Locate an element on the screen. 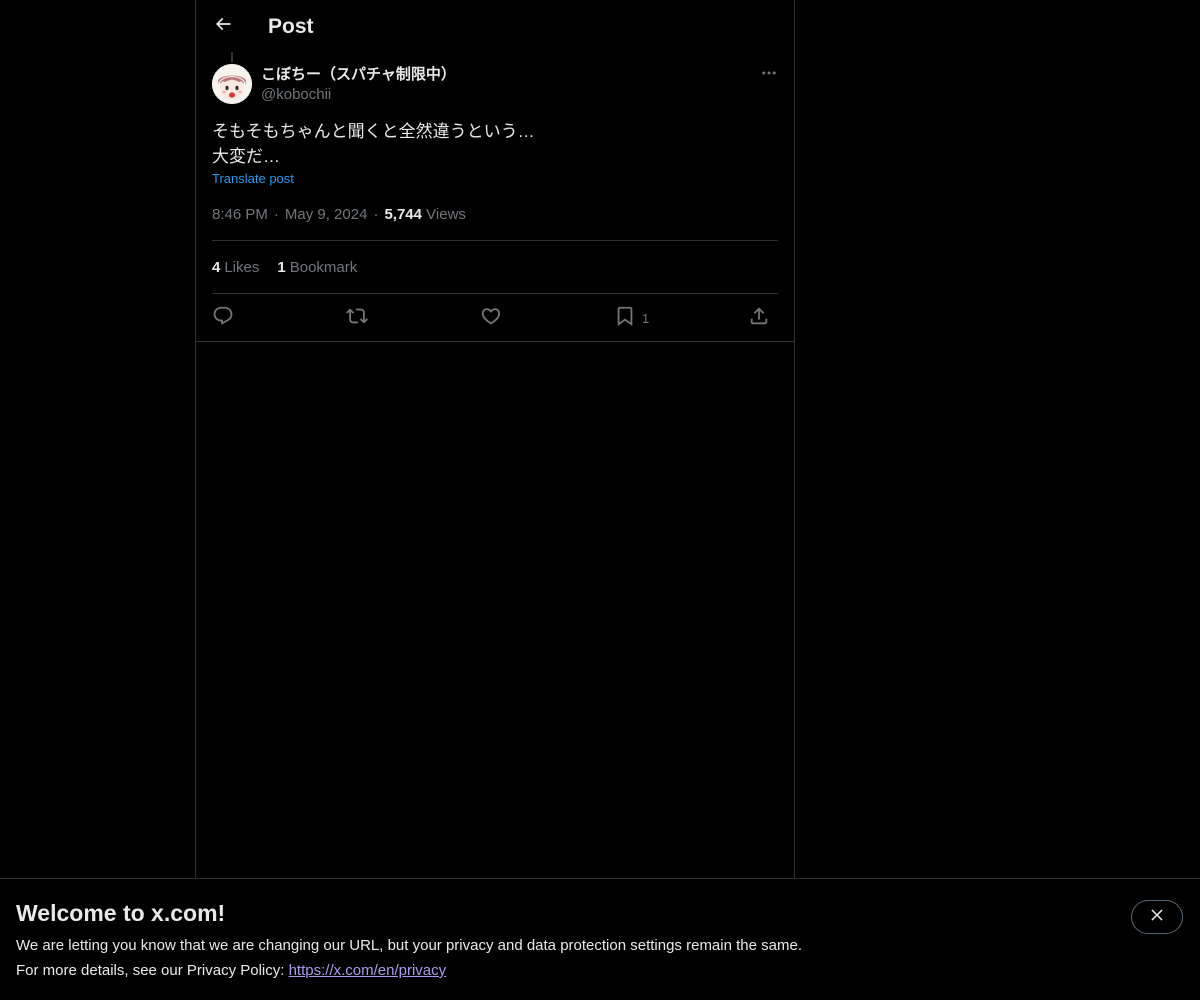 Image resolution: width=1200 pixels, height=1000 pixels. views-label: Views is located at coordinates (446, 214).